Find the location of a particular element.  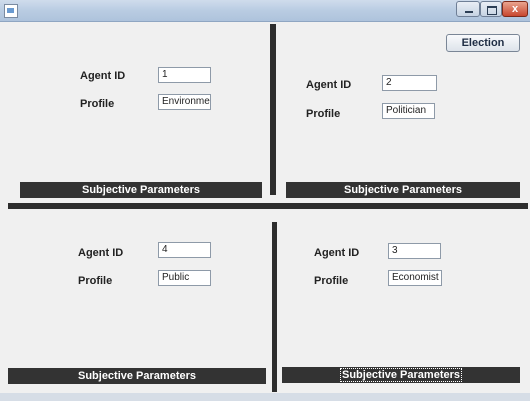

profile-field: Economist is located at coordinates (415, 278).